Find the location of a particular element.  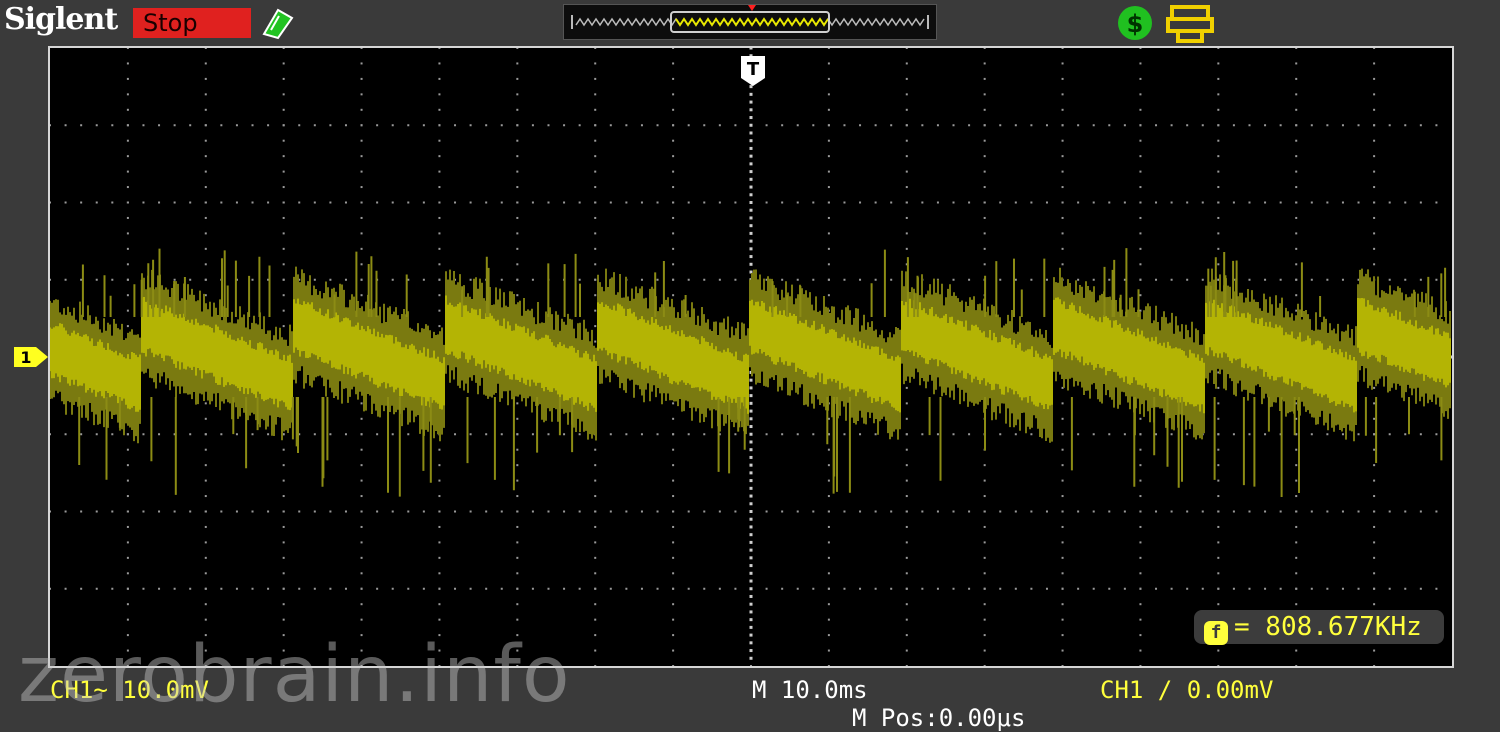

watermark: zerobrain.info is located at coordinates (294, 675).